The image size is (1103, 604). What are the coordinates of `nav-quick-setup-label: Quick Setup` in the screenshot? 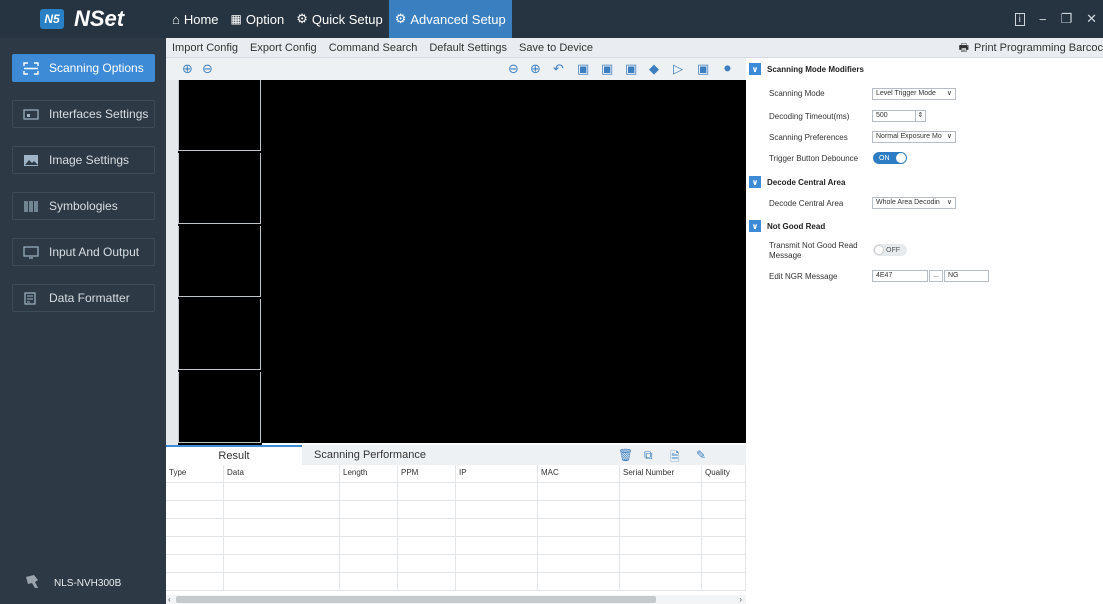 It's located at (347, 19).